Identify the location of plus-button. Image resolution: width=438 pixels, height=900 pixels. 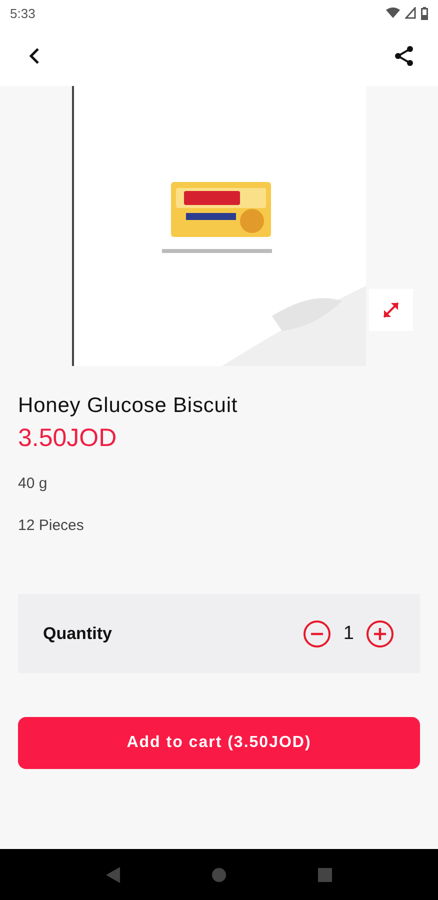
(380, 634).